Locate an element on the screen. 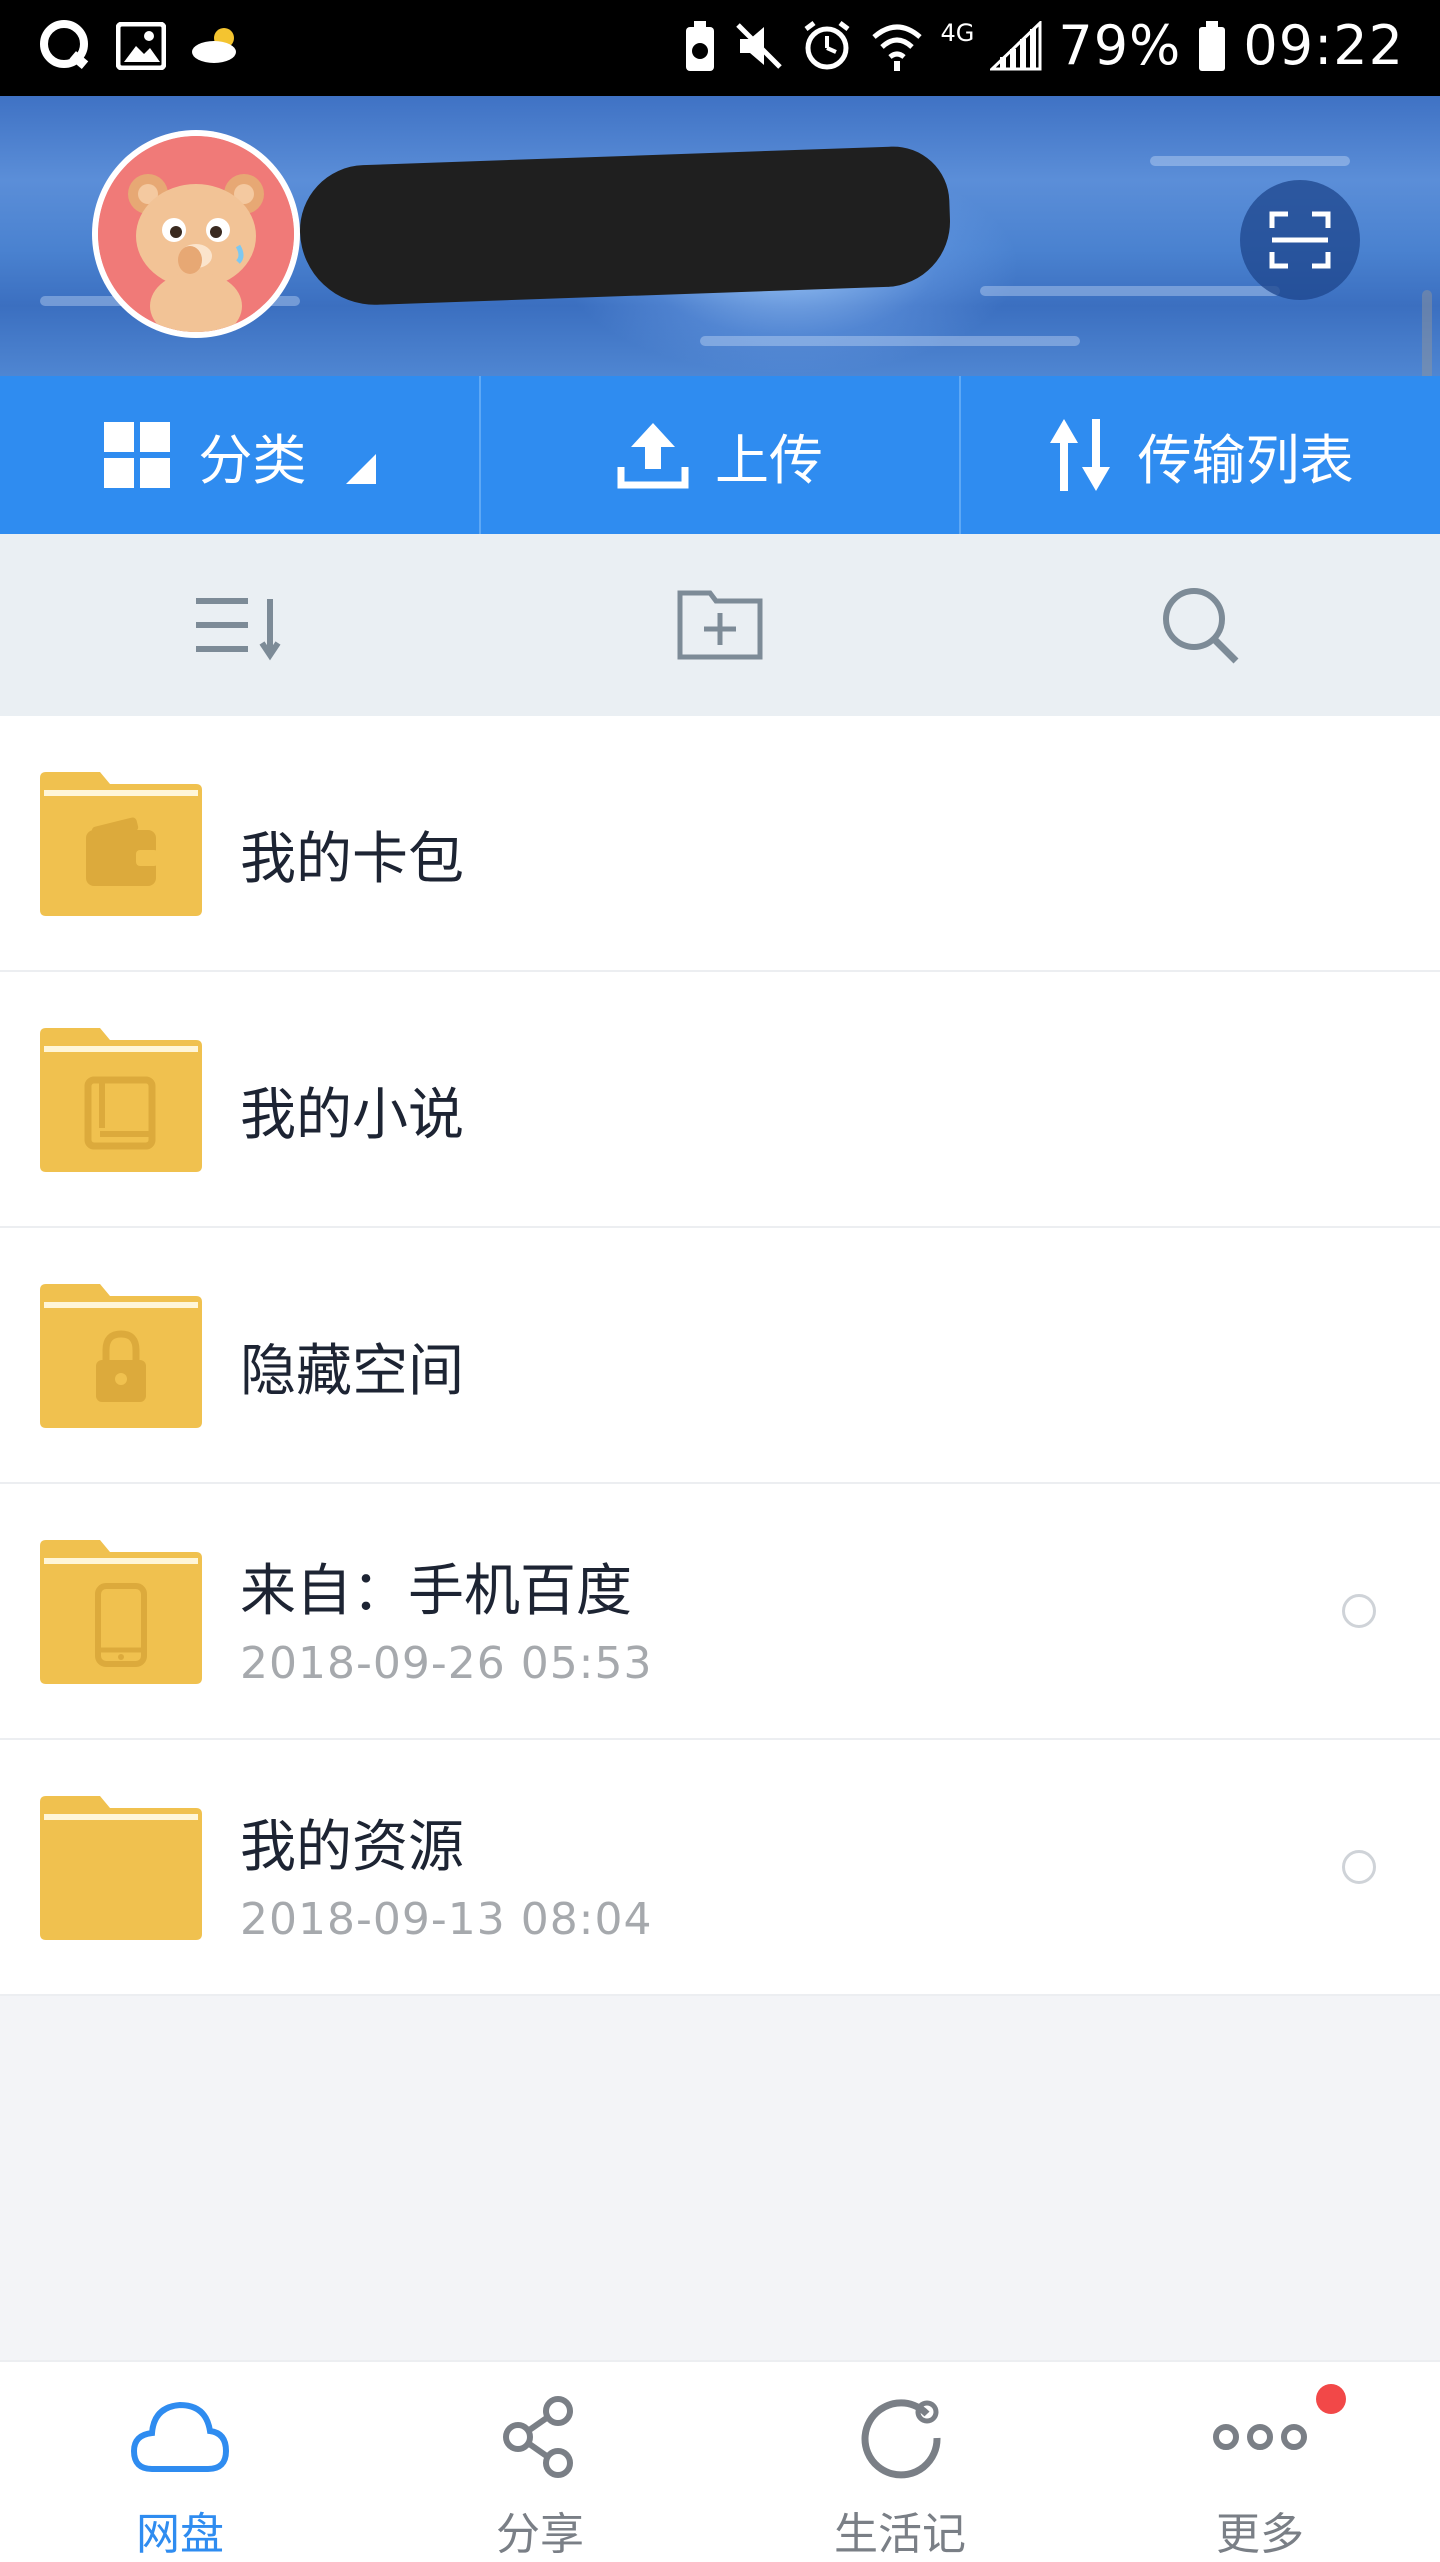 The width and height of the screenshot is (1440, 2562). network-type: 4G is located at coordinates (957, 32).